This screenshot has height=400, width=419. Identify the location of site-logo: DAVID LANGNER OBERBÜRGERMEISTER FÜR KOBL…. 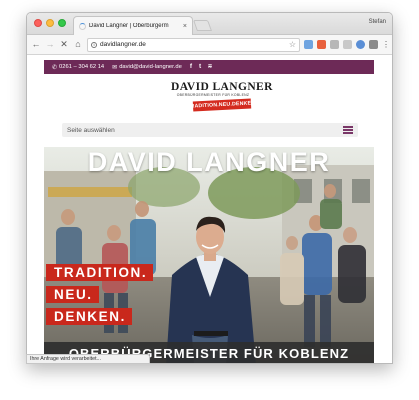
(222, 96).